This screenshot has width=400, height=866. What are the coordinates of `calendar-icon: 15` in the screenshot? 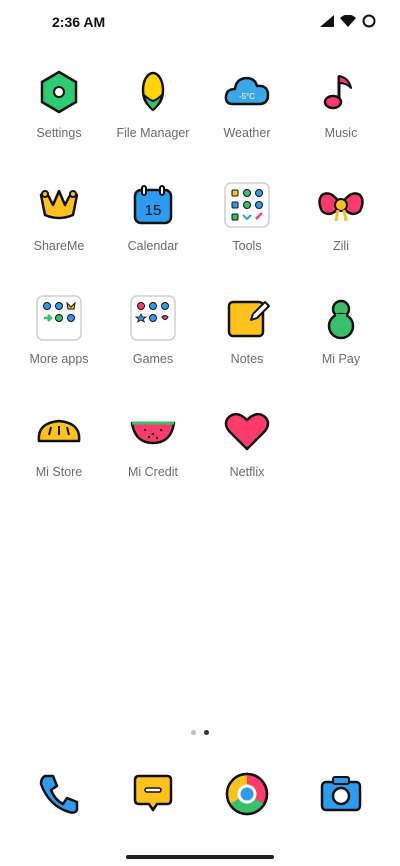 It's located at (153, 205).